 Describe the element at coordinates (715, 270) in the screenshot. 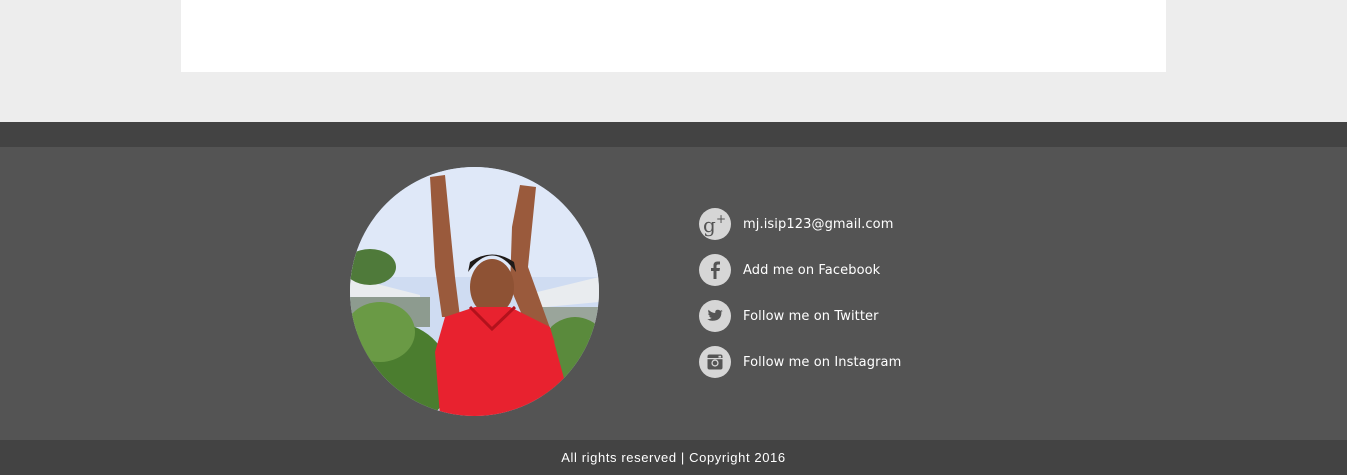

I see `facebook-icon` at that location.